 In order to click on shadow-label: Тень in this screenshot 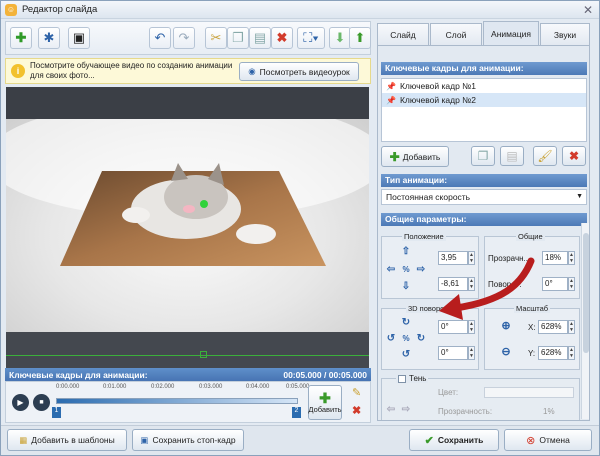, I will do `click(418, 378)`.